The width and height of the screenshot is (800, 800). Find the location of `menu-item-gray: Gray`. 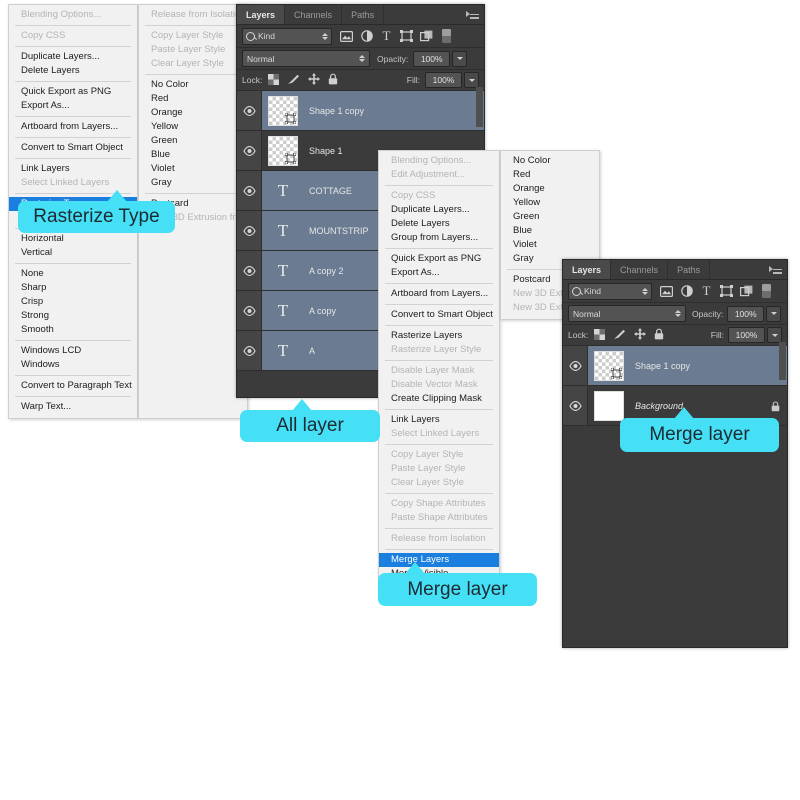

menu-item-gray: Gray is located at coordinates (193, 183).